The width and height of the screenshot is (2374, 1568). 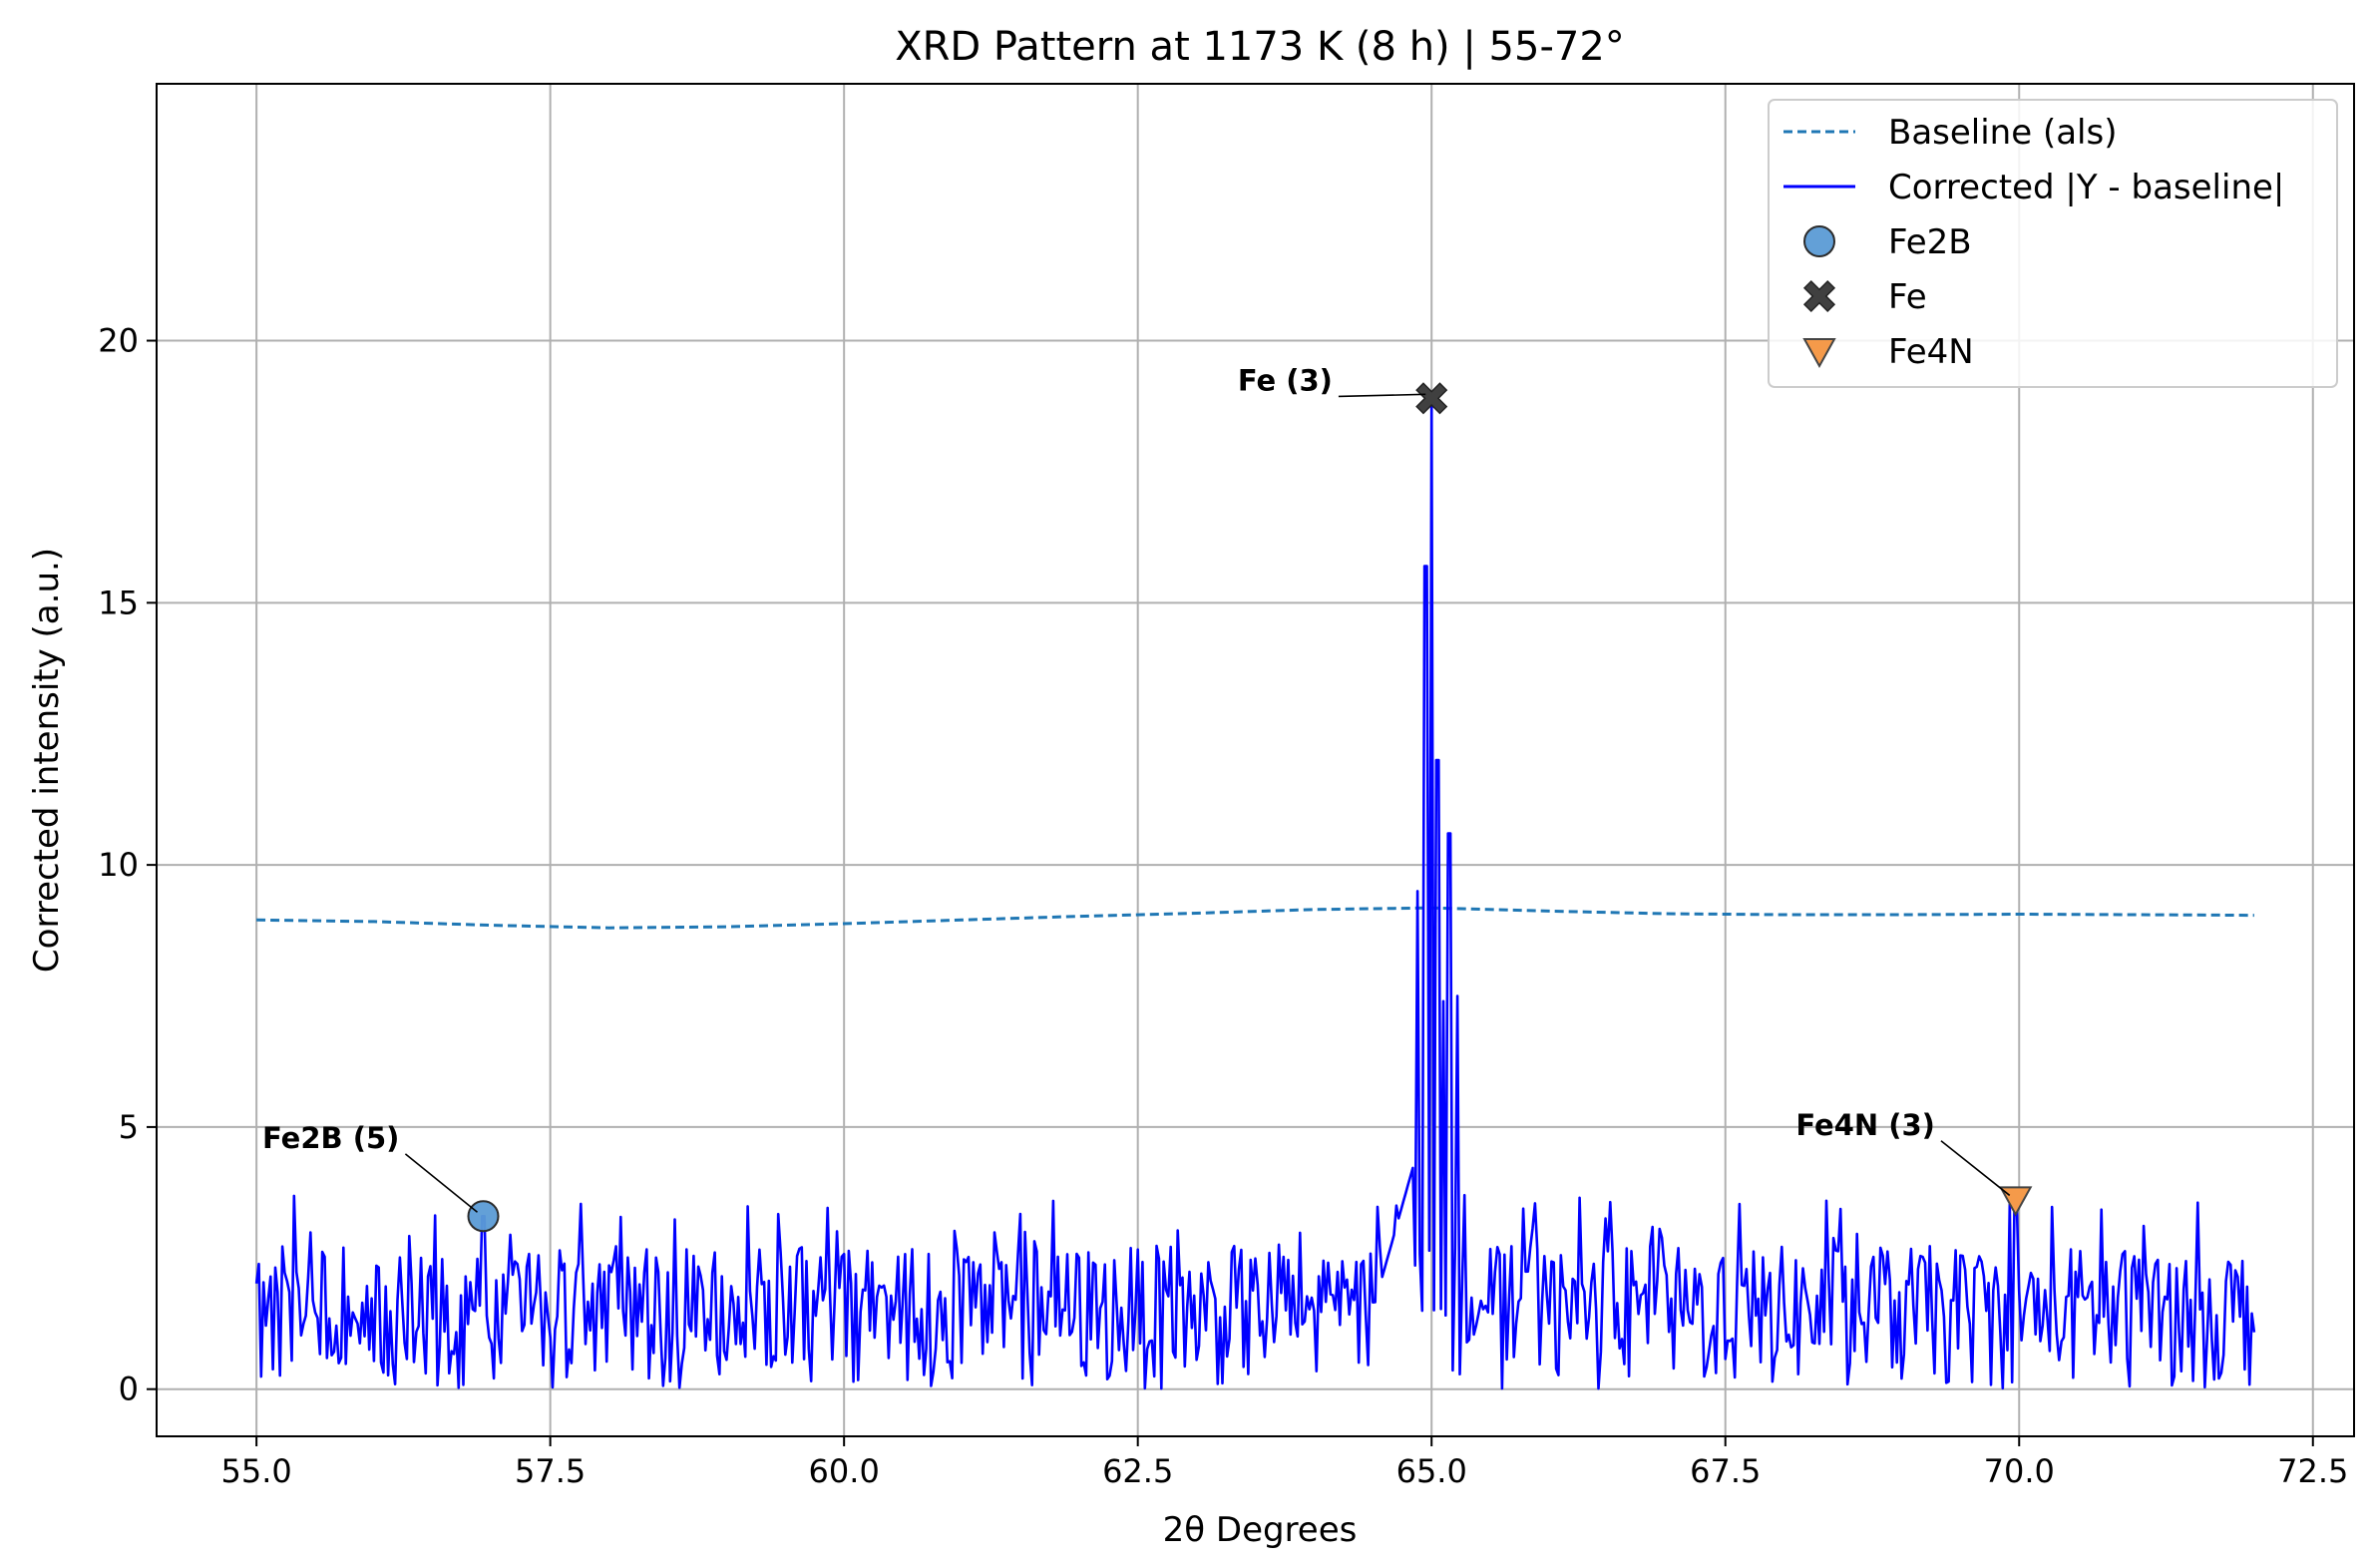 I want to click on chart-title: XRD Pattern at 1173 K (8 h) | 55-72°, so click(x=1260, y=47).